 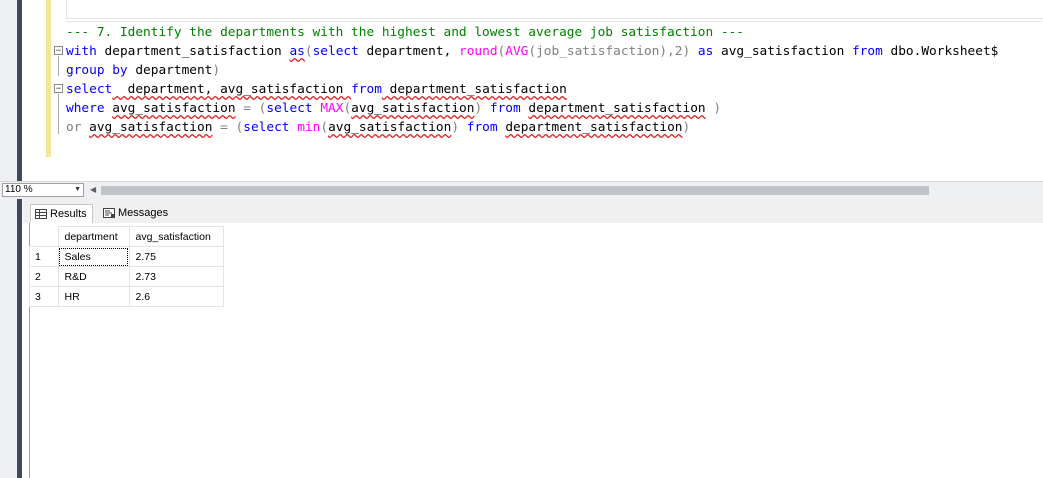 I want to click on grid-header-row: department avg_satisfaction, so click(x=126, y=236).